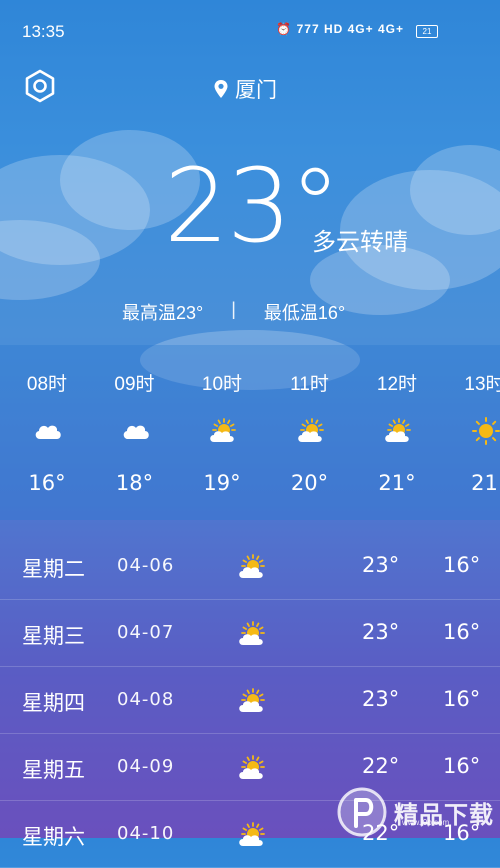  I want to click on settings-button, so click(40, 86).